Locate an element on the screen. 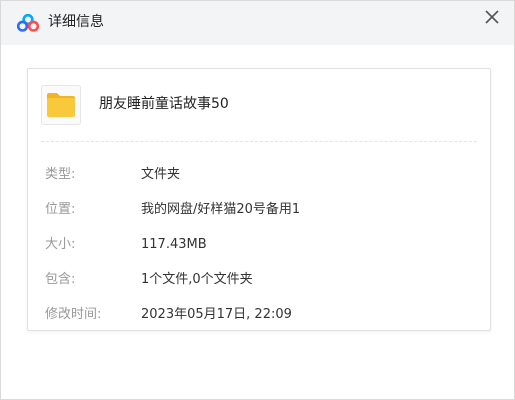 The image size is (515, 400). detail-label: 位置: is located at coordinates (60, 209).